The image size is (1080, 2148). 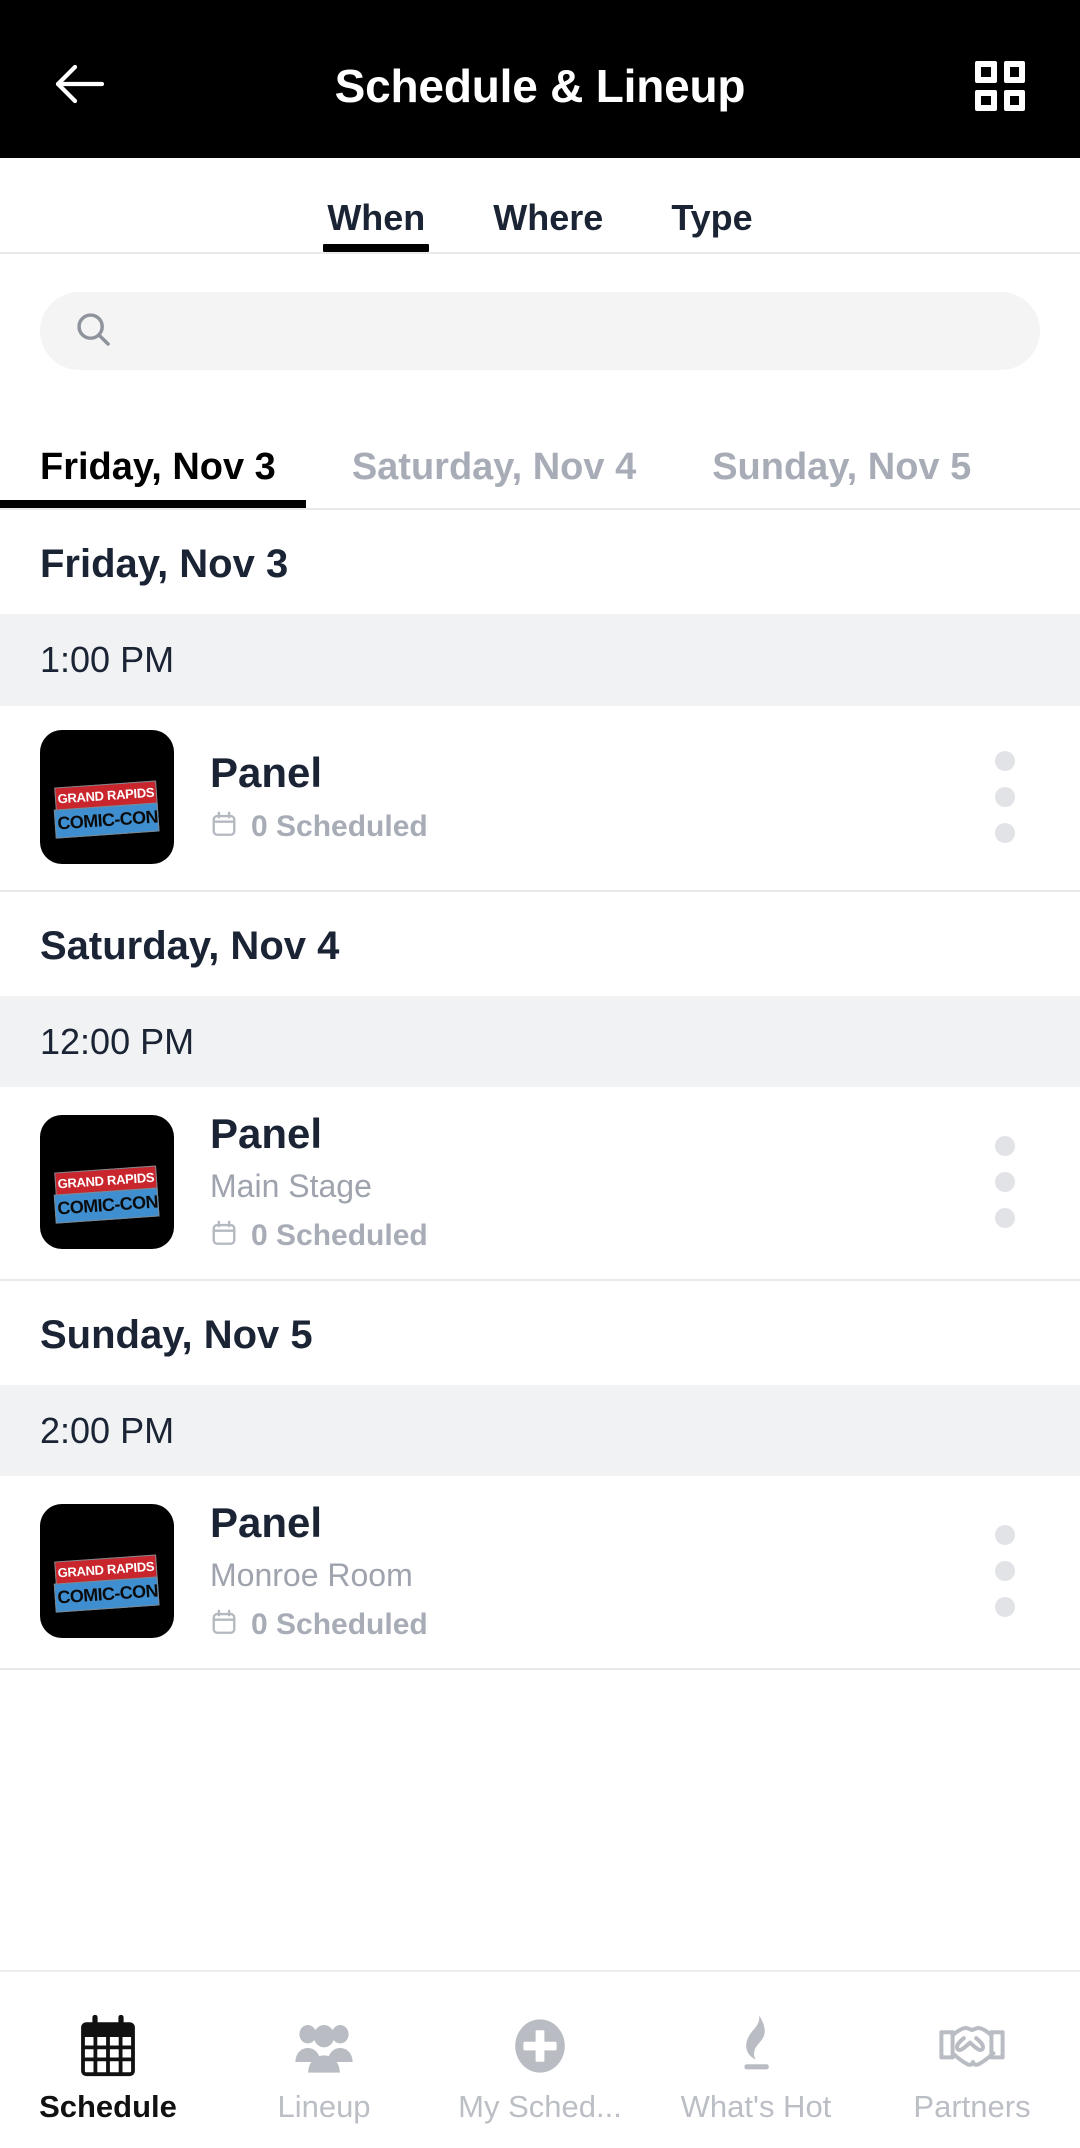 I want to click on tab-type: Type, so click(x=711, y=226).